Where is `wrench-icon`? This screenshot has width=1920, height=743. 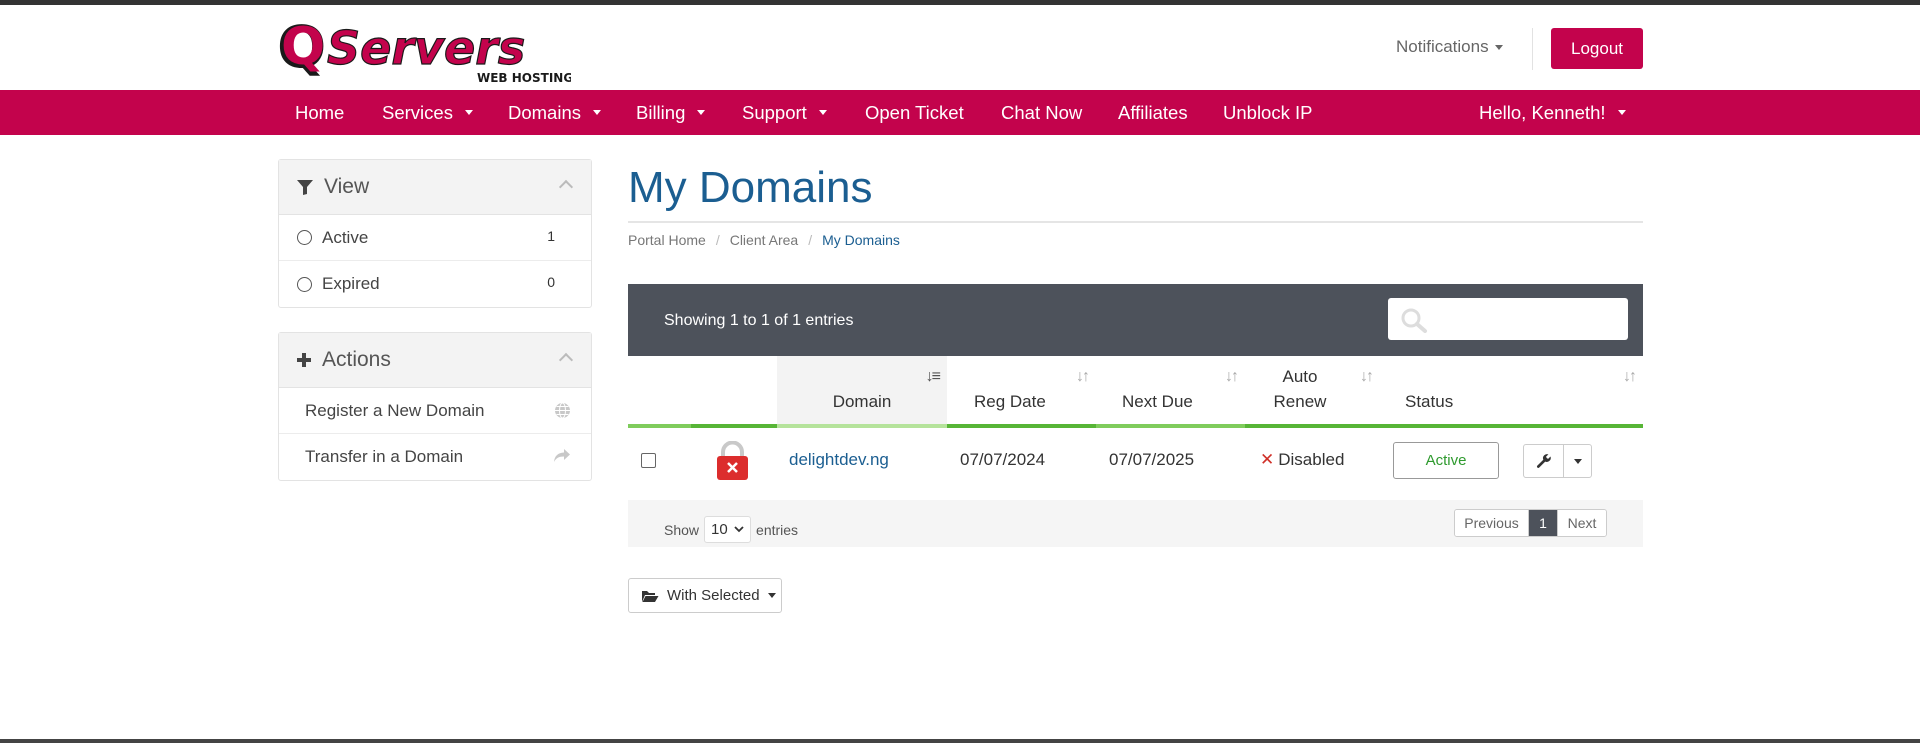 wrench-icon is located at coordinates (1543, 461).